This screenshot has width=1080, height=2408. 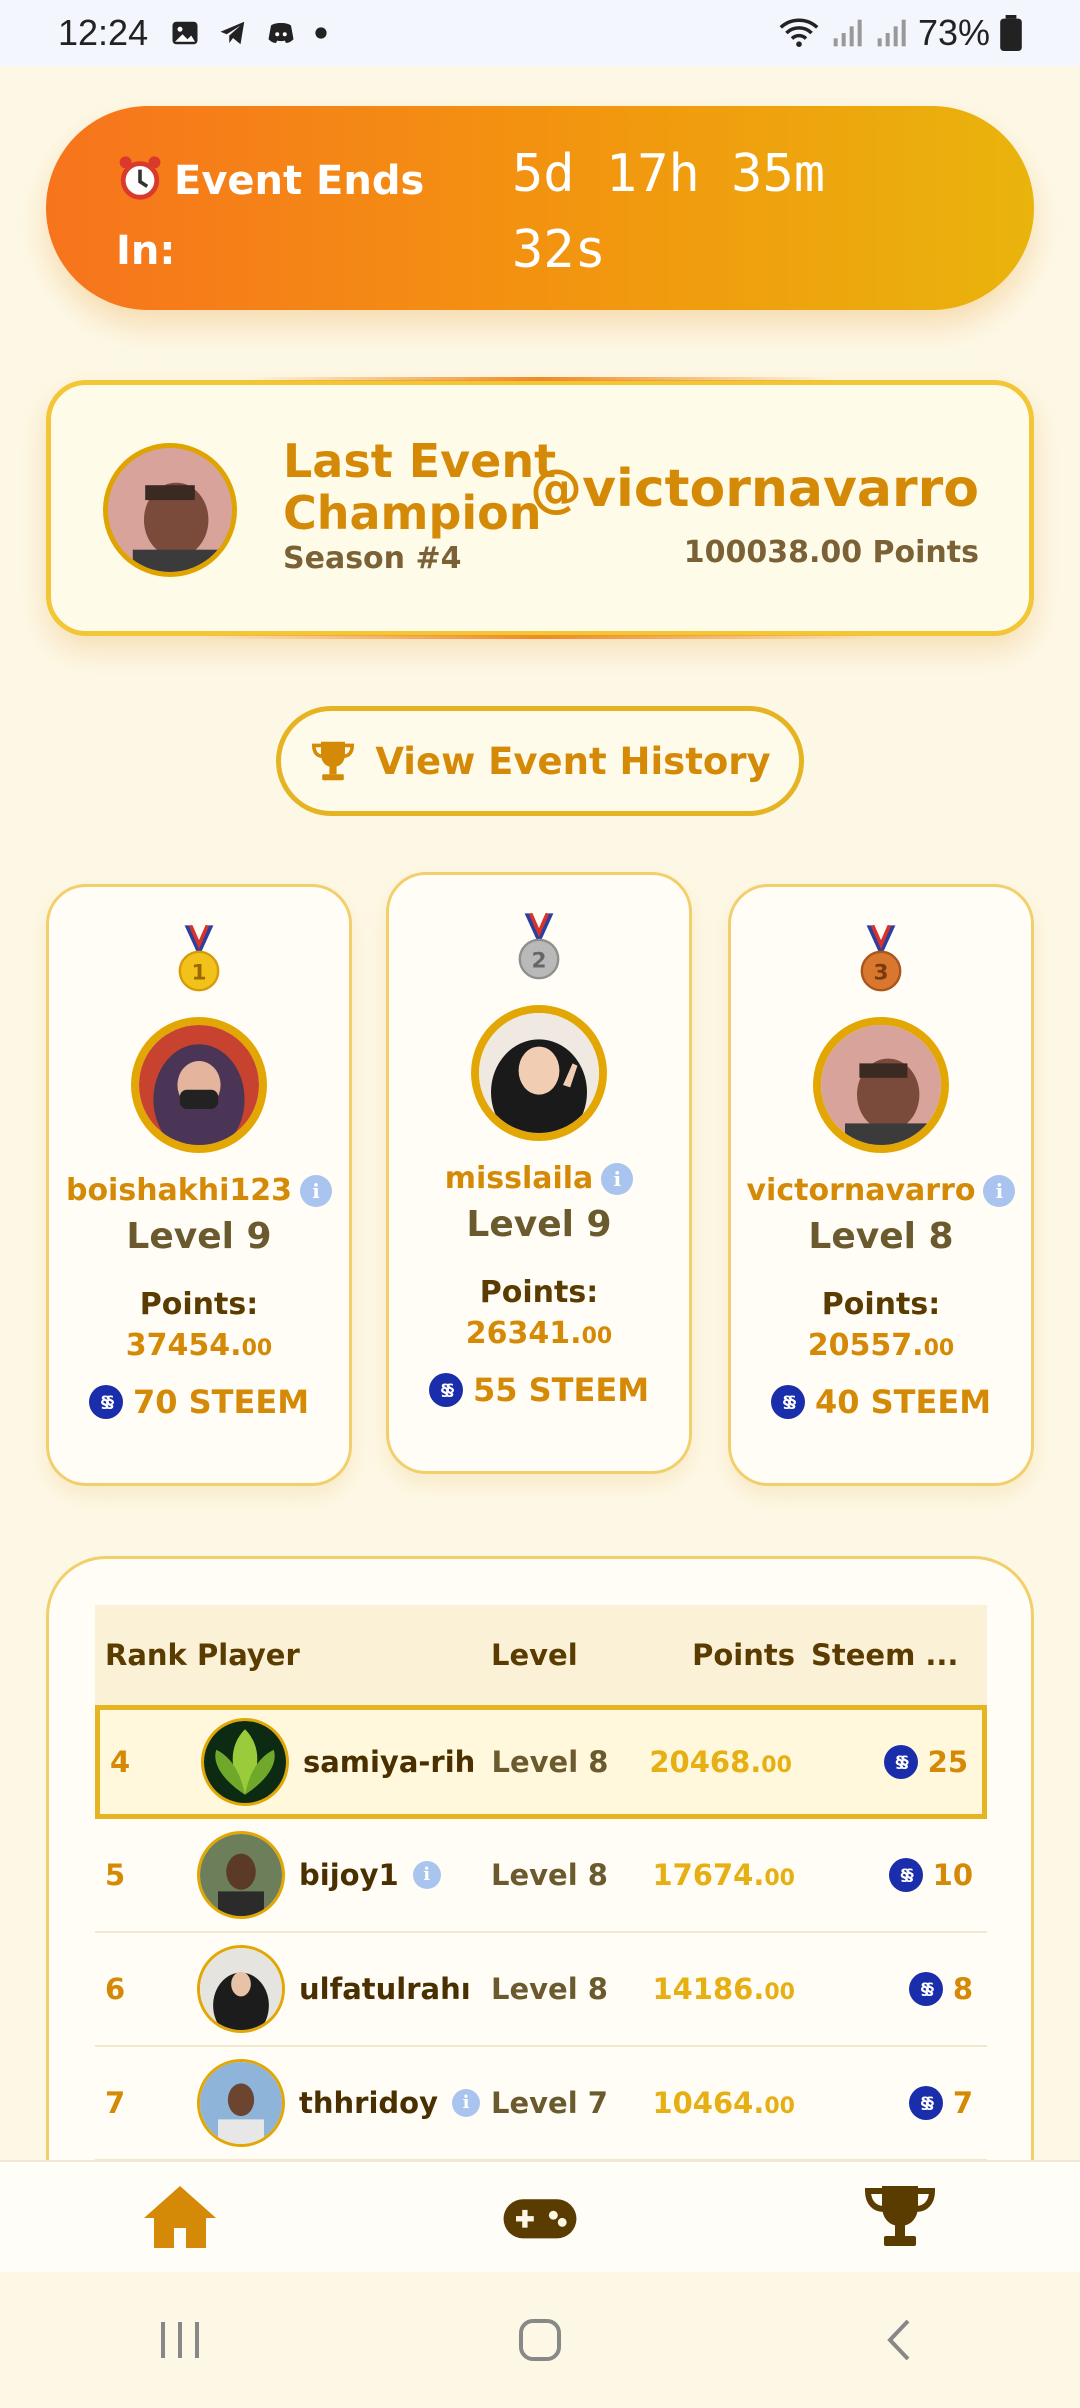 What do you see at coordinates (540, 2340) in the screenshot?
I see `home-button` at bounding box center [540, 2340].